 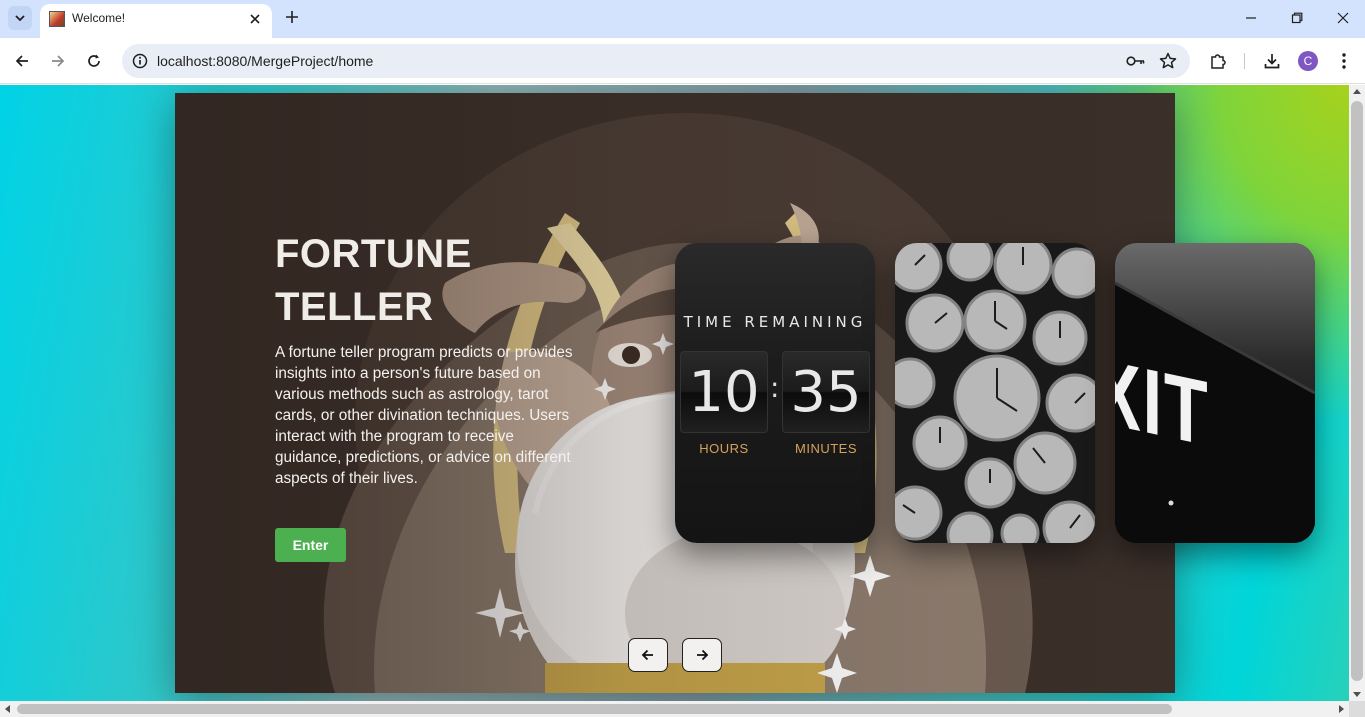 I want to click on tab-title: Welcome!, so click(x=99, y=18).